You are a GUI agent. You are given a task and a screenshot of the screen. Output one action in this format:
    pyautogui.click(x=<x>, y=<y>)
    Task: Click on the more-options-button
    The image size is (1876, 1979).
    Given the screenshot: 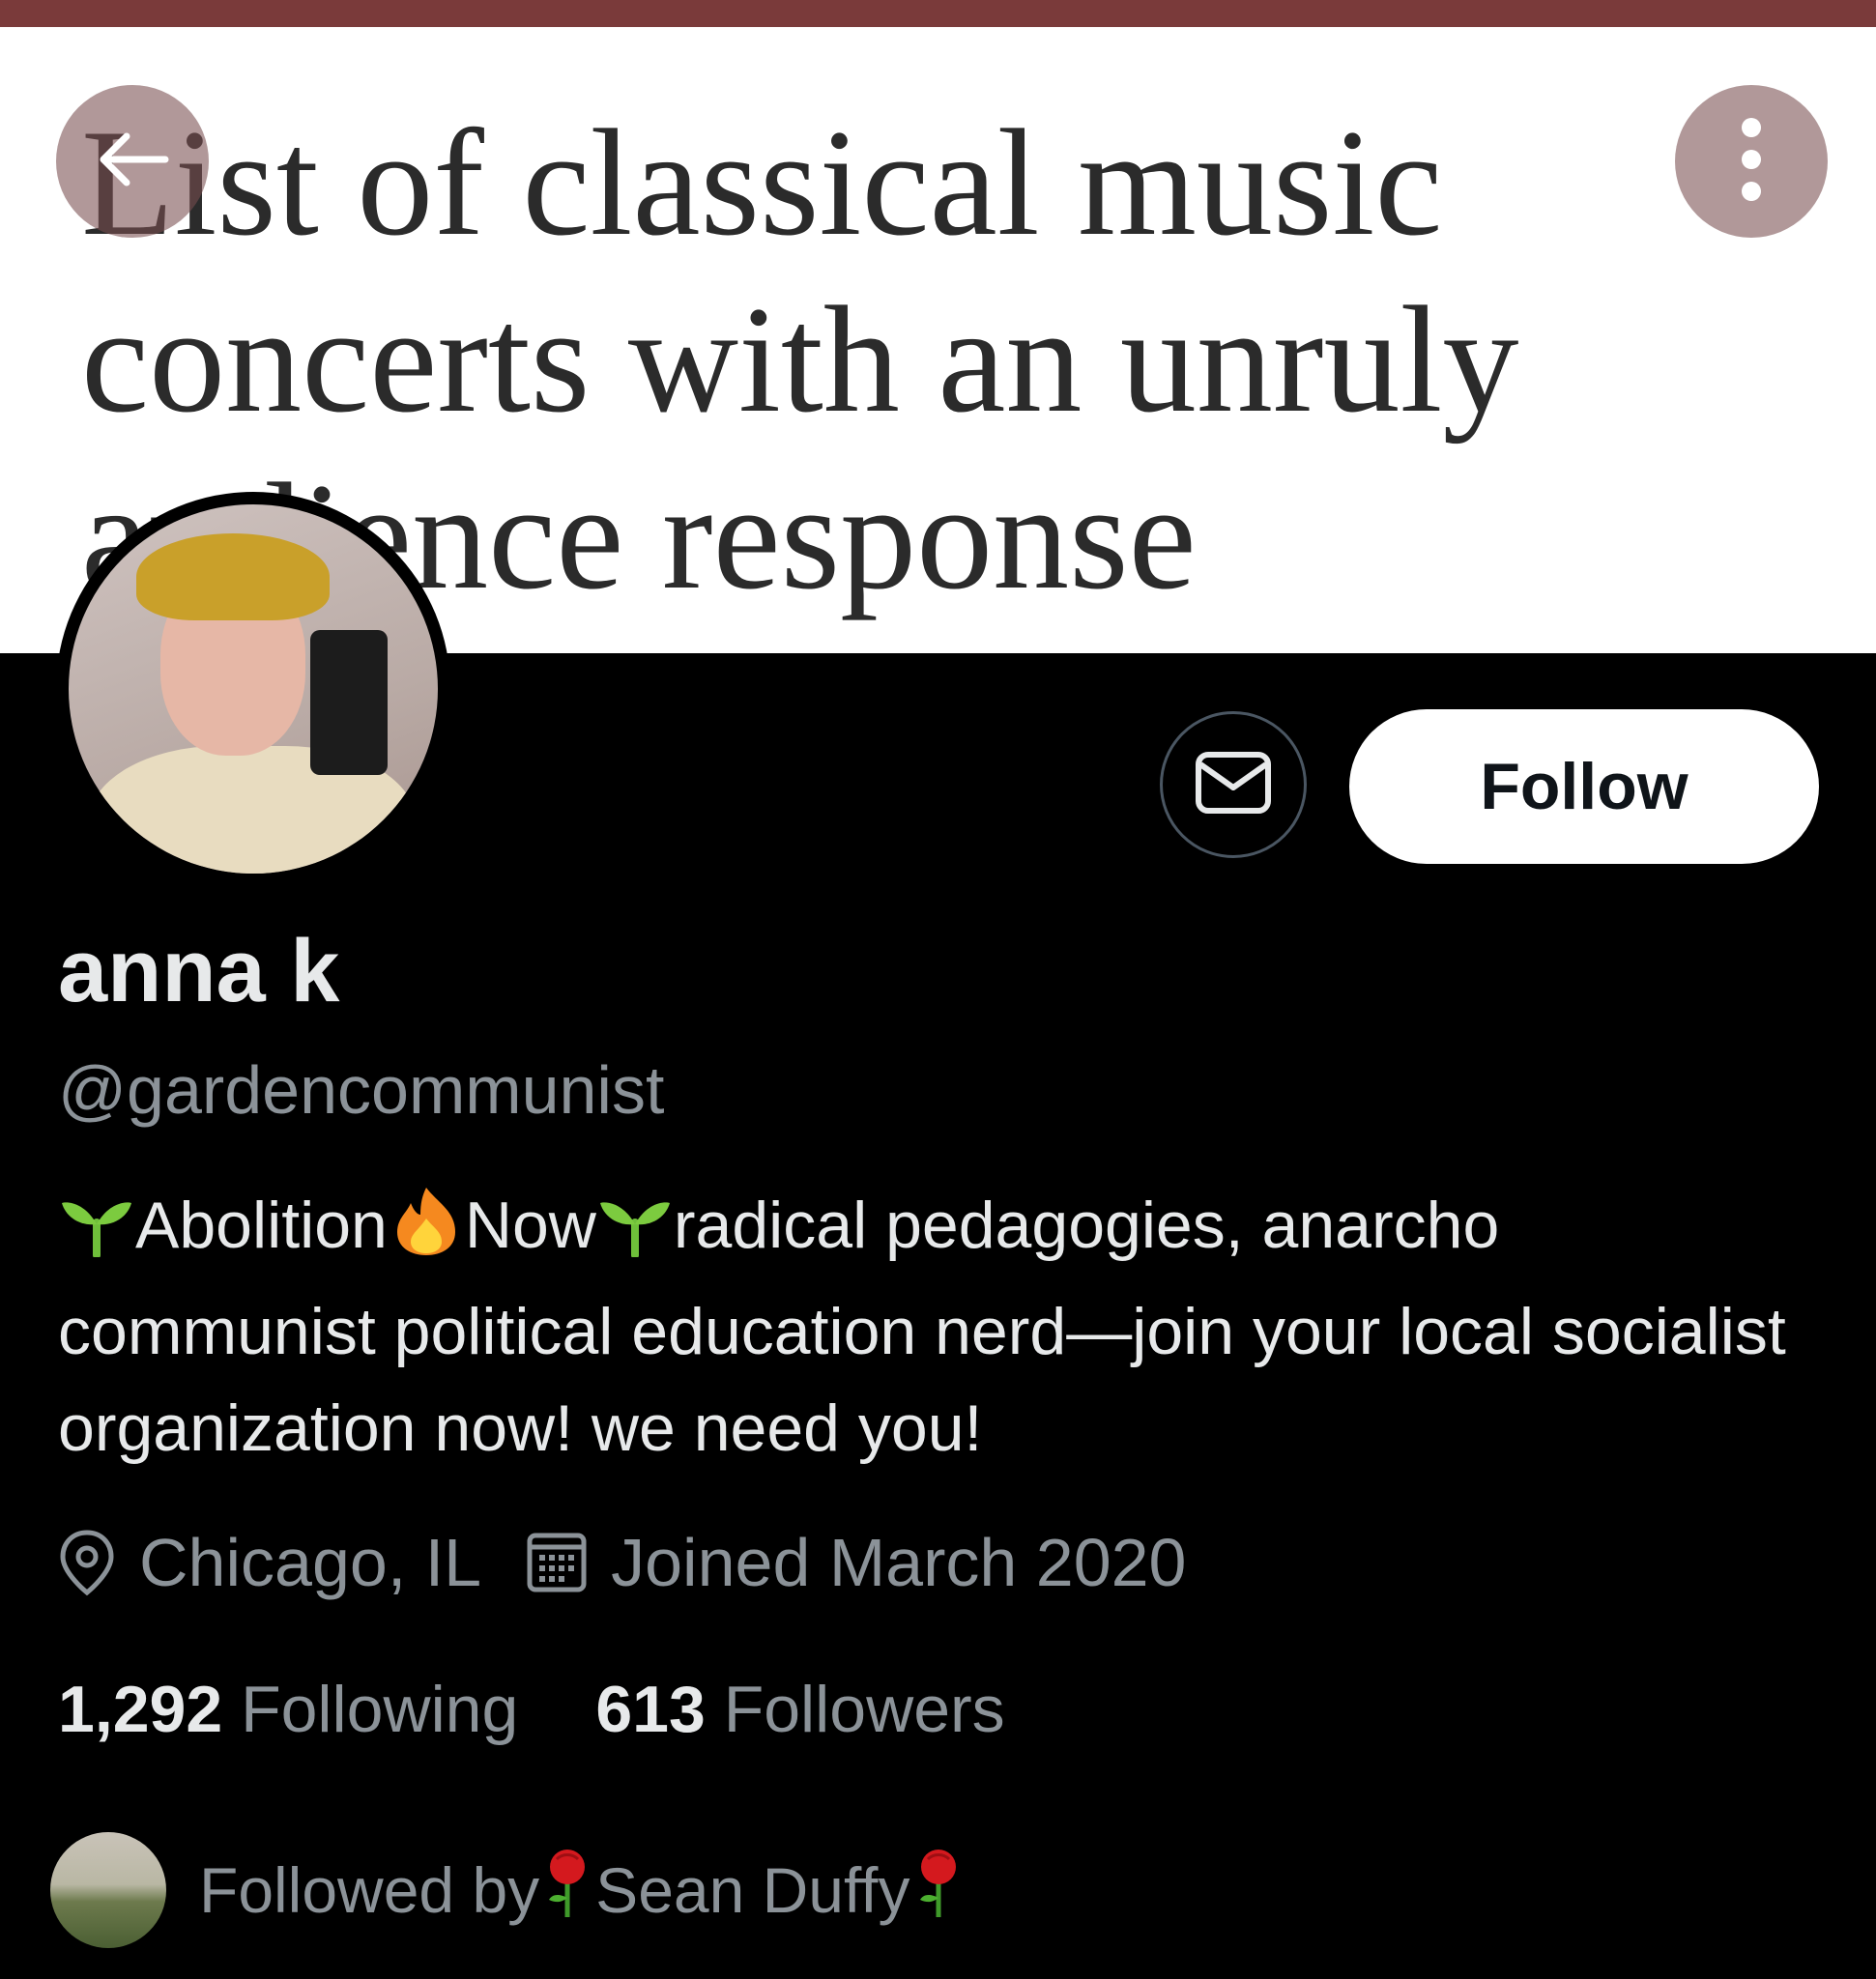 What is the action you would take?
    pyautogui.click(x=1751, y=161)
    